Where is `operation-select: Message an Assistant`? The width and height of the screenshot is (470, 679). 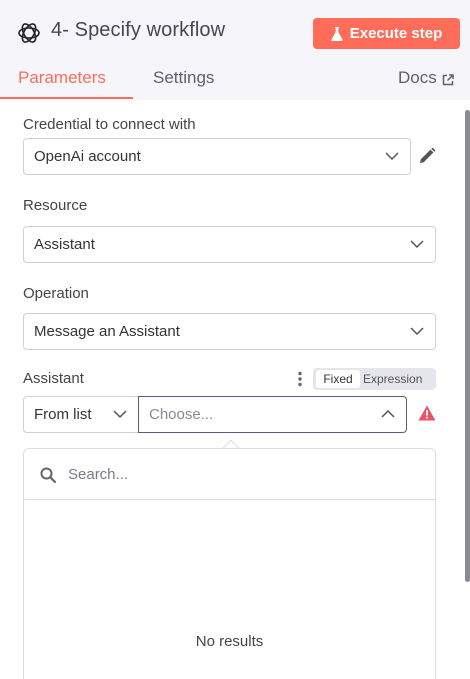 operation-select: Message an Assistant is located at coordinates (229, 331).